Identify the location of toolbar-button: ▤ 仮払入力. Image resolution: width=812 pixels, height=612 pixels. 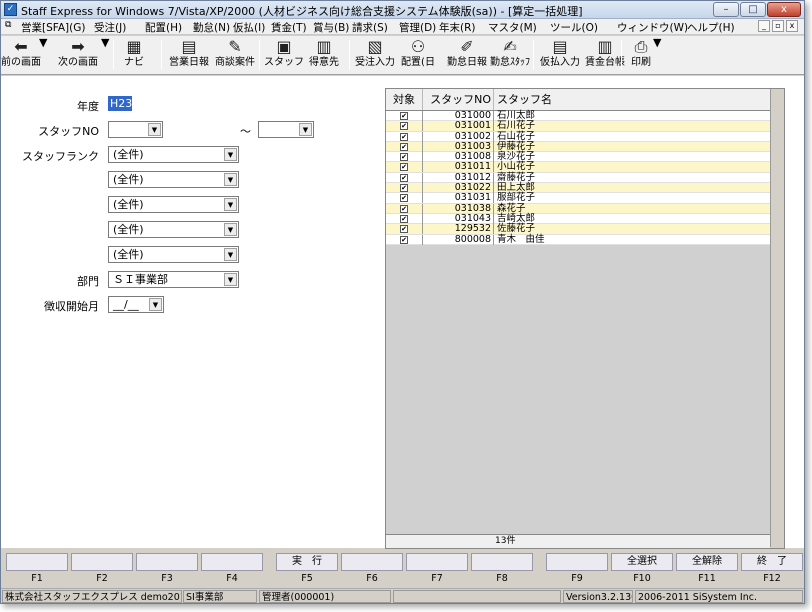
(560, 55).